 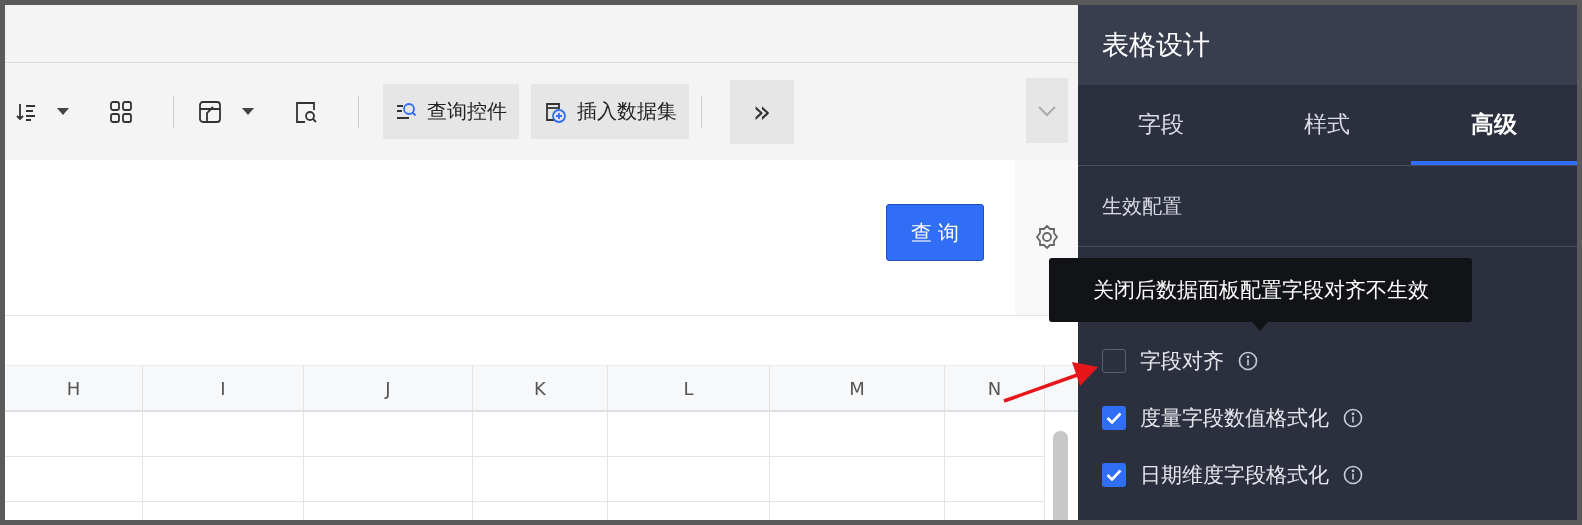 I want to click on column-header: M, so click(x=857, y=388).